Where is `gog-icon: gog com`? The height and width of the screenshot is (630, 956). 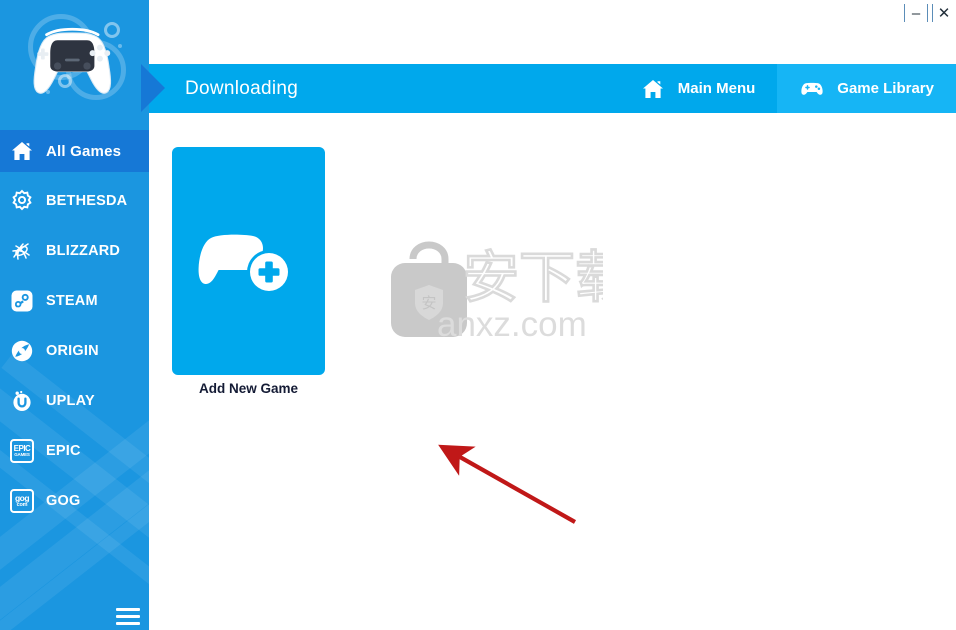 gog-icon: gog com is located at coordinates (22, 501).